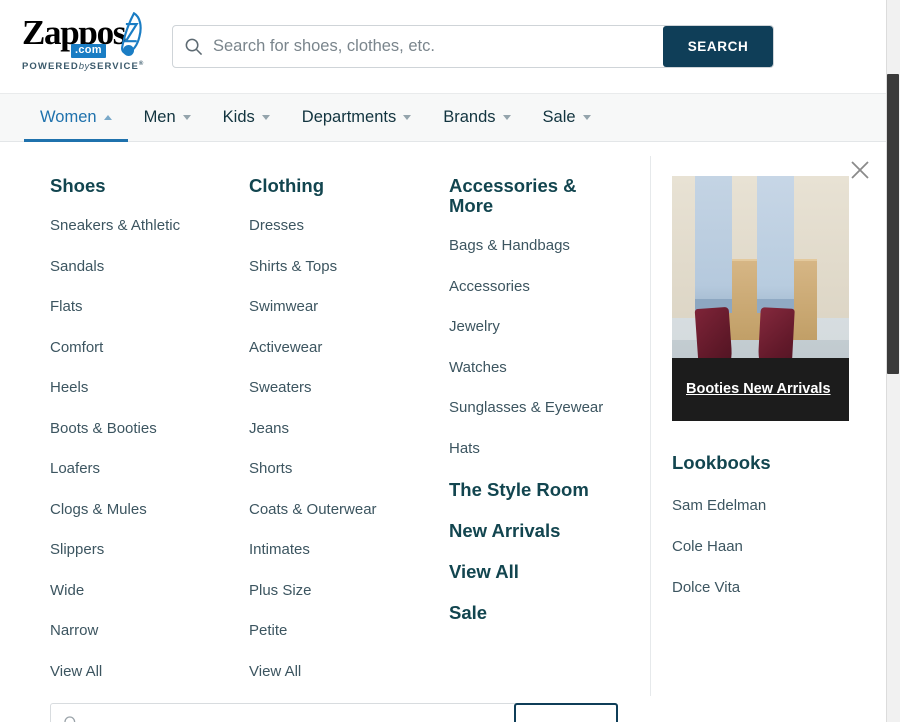 The image size is (900, 722). I want to click on link-narrow: Narrow, so click(125, 630).